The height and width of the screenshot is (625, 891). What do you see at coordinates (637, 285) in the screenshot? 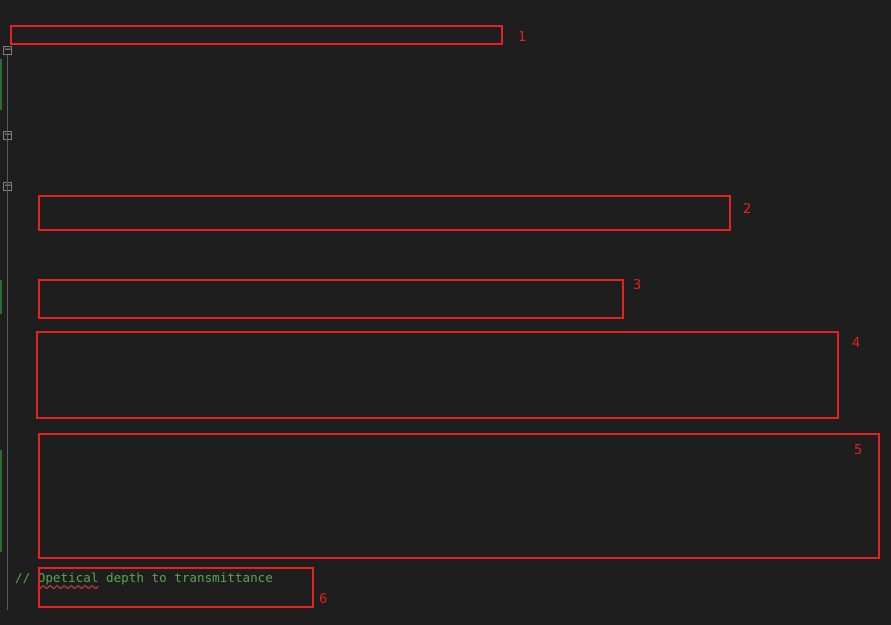
I see `annotation-number: 3` at bounding box center [637, 285].